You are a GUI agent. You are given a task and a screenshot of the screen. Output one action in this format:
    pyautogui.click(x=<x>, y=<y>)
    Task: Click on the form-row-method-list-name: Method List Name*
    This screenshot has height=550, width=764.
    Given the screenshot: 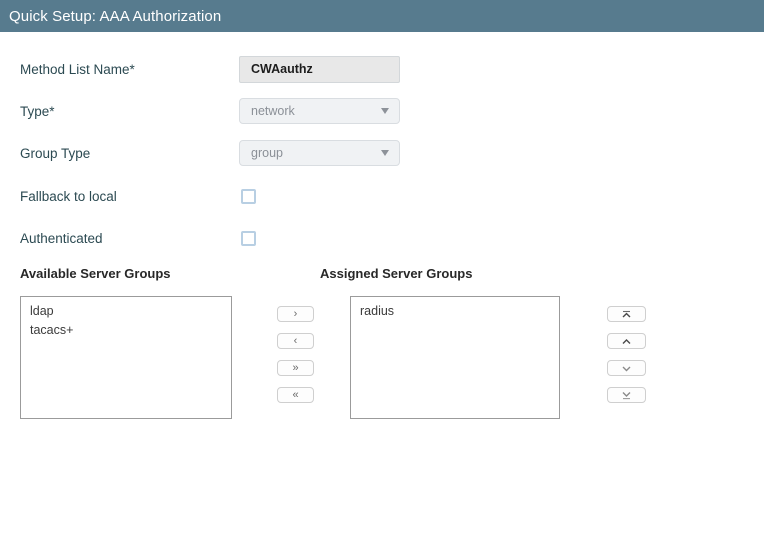 What is the action you would take?
    pyautogui.click(x=382, y=69)
    